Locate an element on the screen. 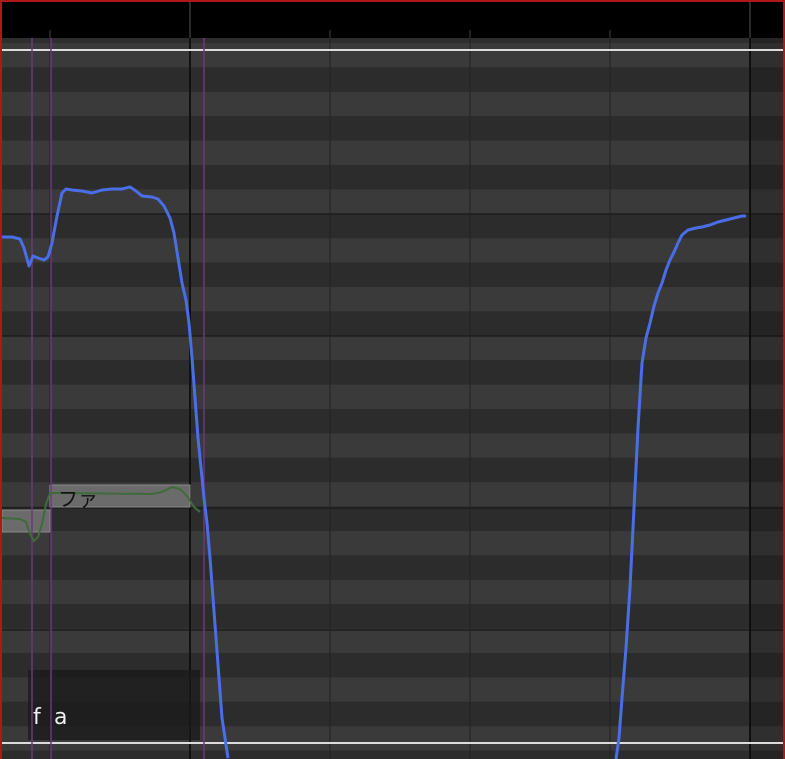  note-lyric: ファ is located at coordinates (78, 499).